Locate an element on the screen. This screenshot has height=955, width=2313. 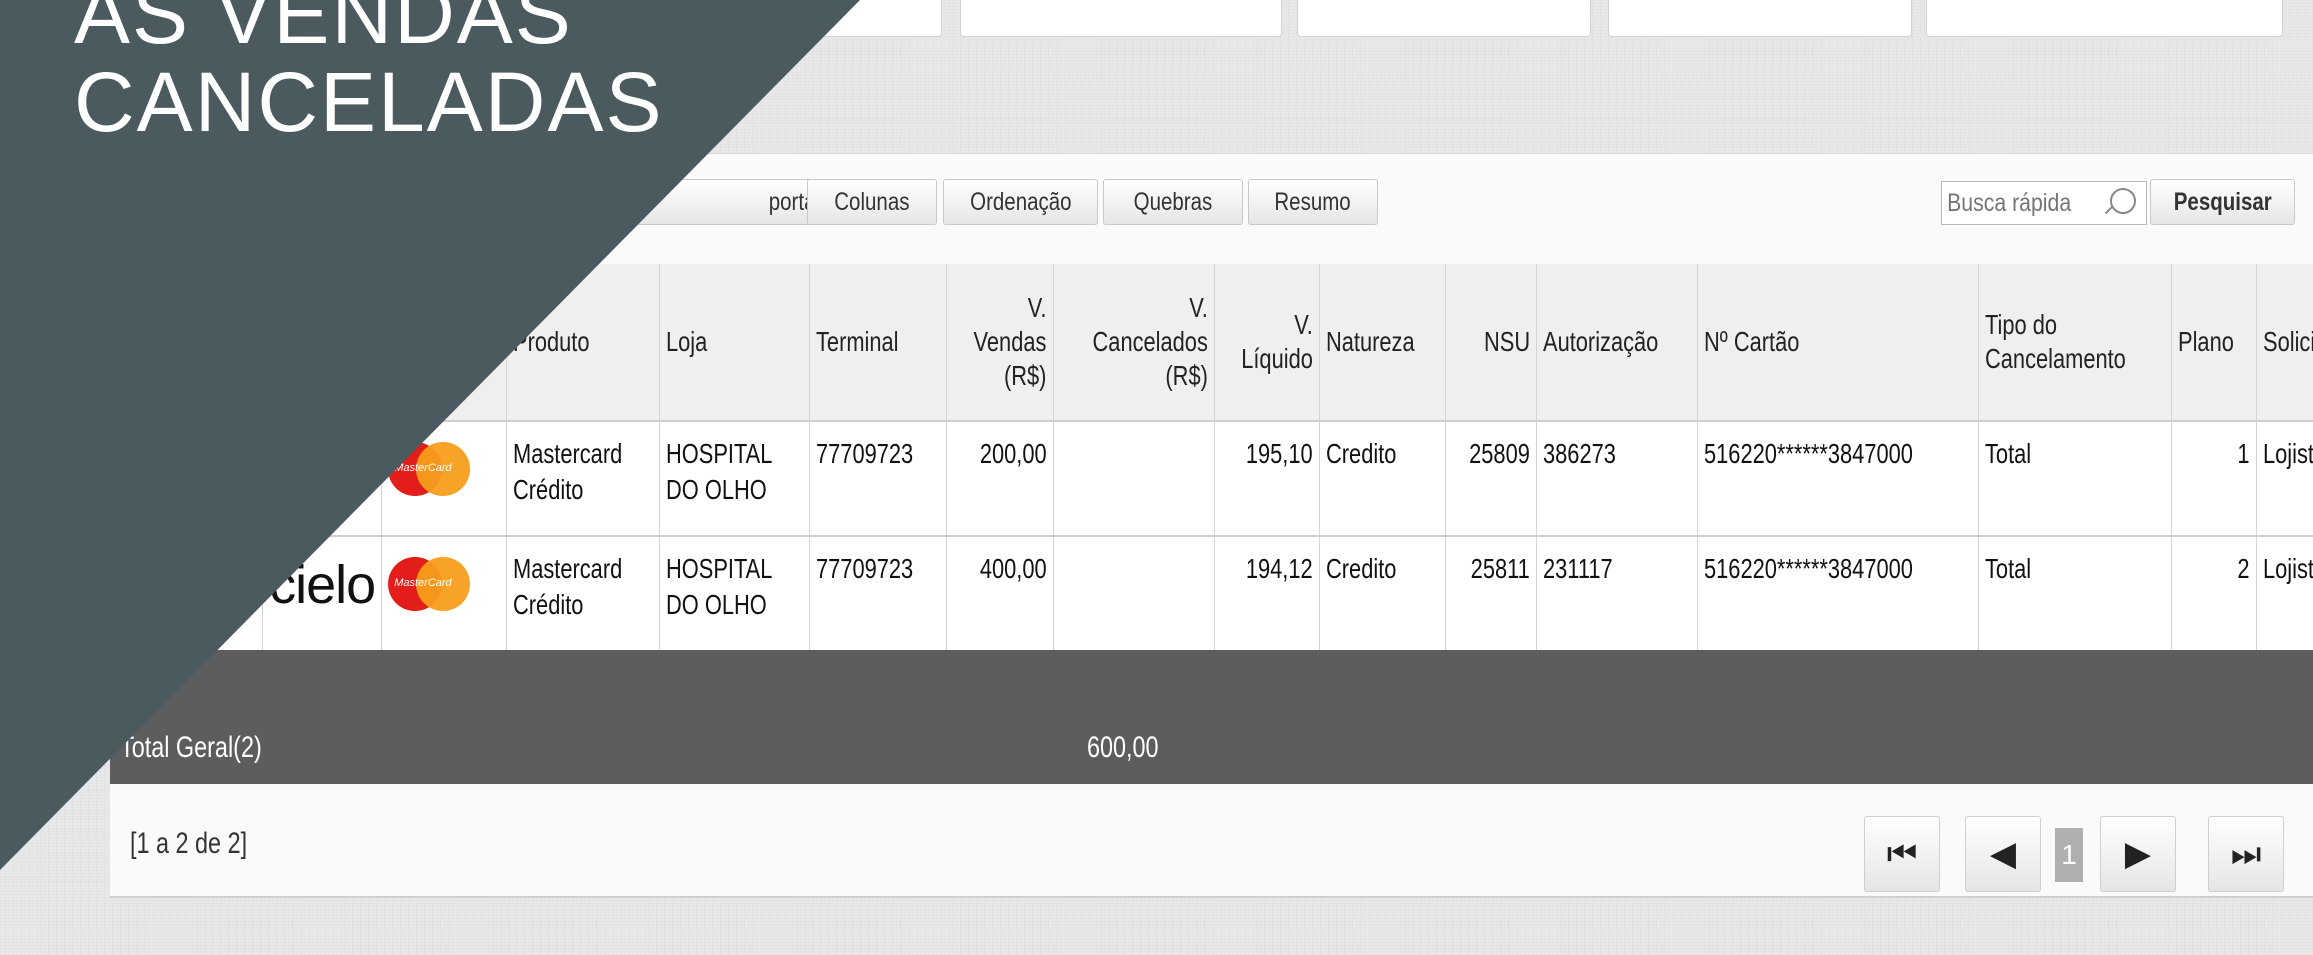
first-page-icon: ⏮ is located at coordinates (1902, 853).